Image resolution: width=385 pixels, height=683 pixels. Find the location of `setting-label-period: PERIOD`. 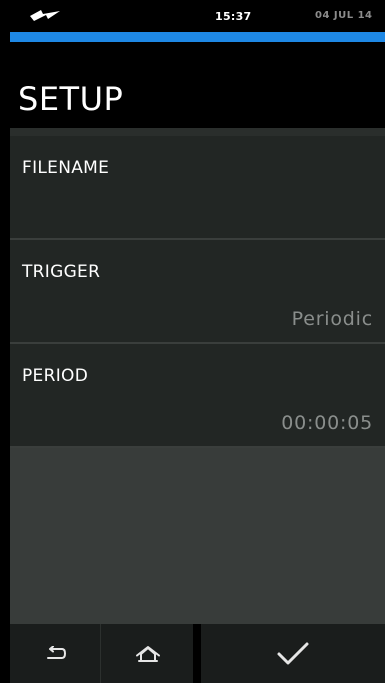

setting-label-period: PERIOD is located at coordinates (55, 376).